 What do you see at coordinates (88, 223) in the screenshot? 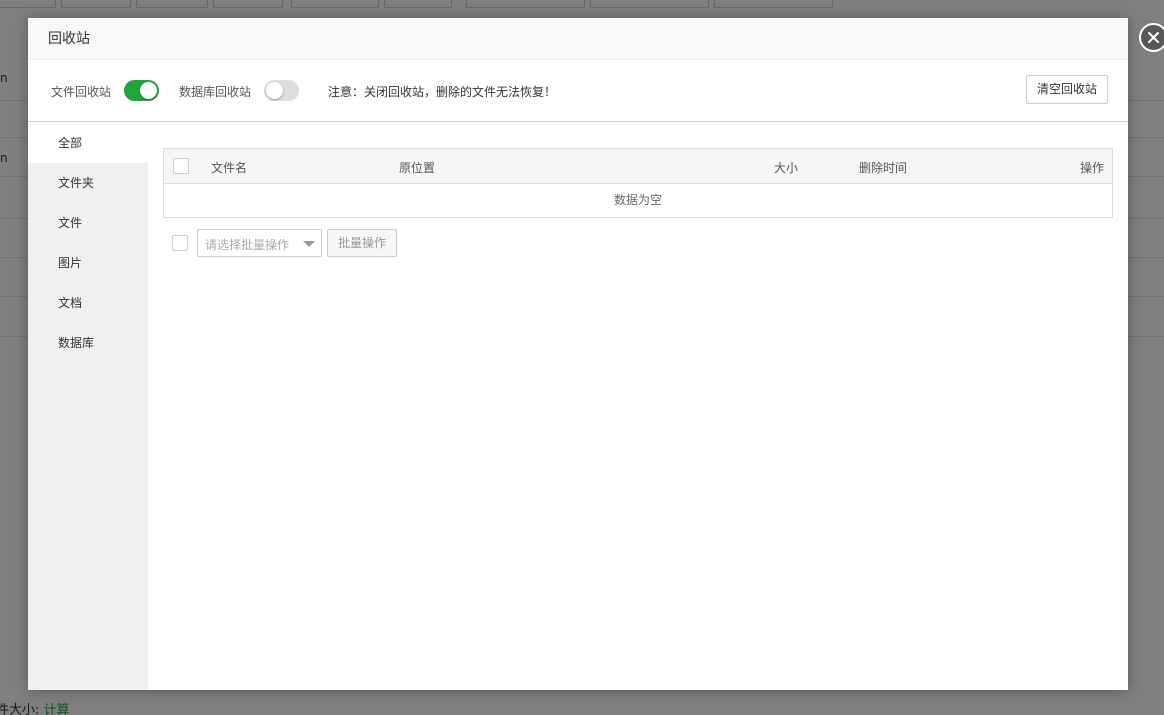
I see `sidebar-item-files: 文件` at bounding box center [88, 223].